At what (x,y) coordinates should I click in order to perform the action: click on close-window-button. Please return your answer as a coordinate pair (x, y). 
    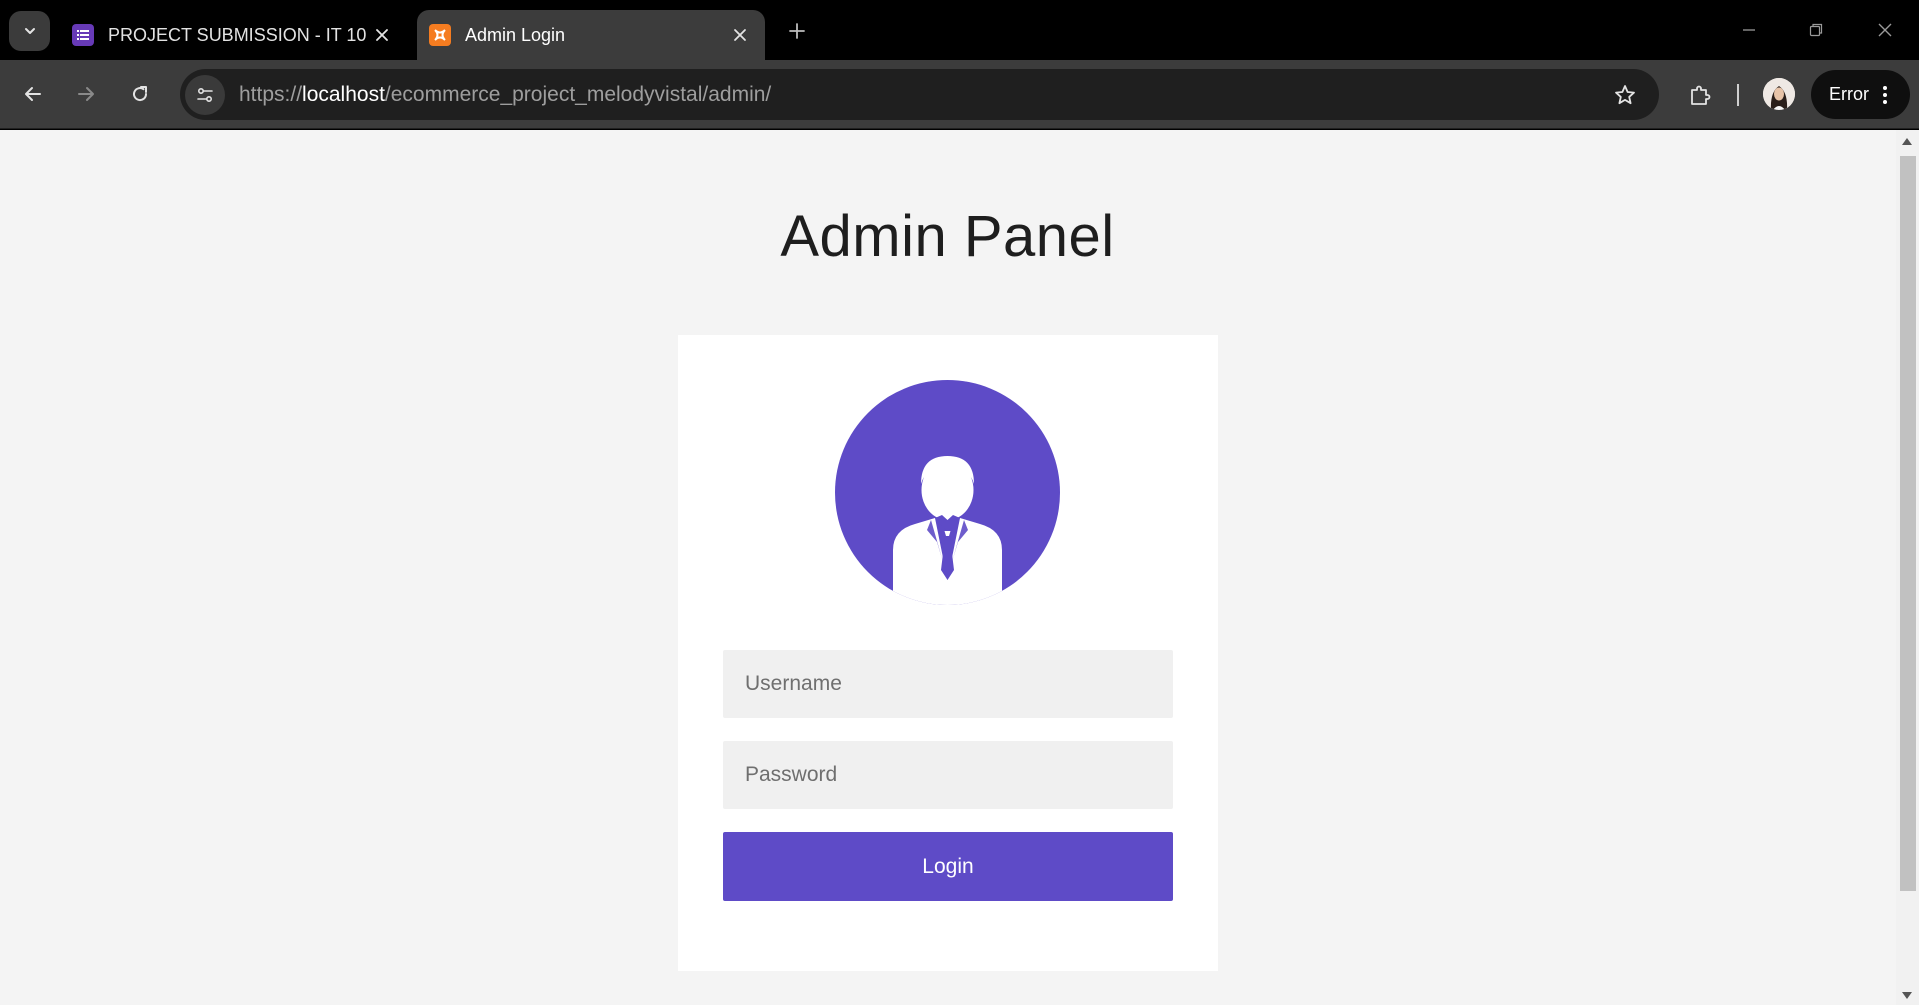
    Looking at the image, I should click on (1885, 30).